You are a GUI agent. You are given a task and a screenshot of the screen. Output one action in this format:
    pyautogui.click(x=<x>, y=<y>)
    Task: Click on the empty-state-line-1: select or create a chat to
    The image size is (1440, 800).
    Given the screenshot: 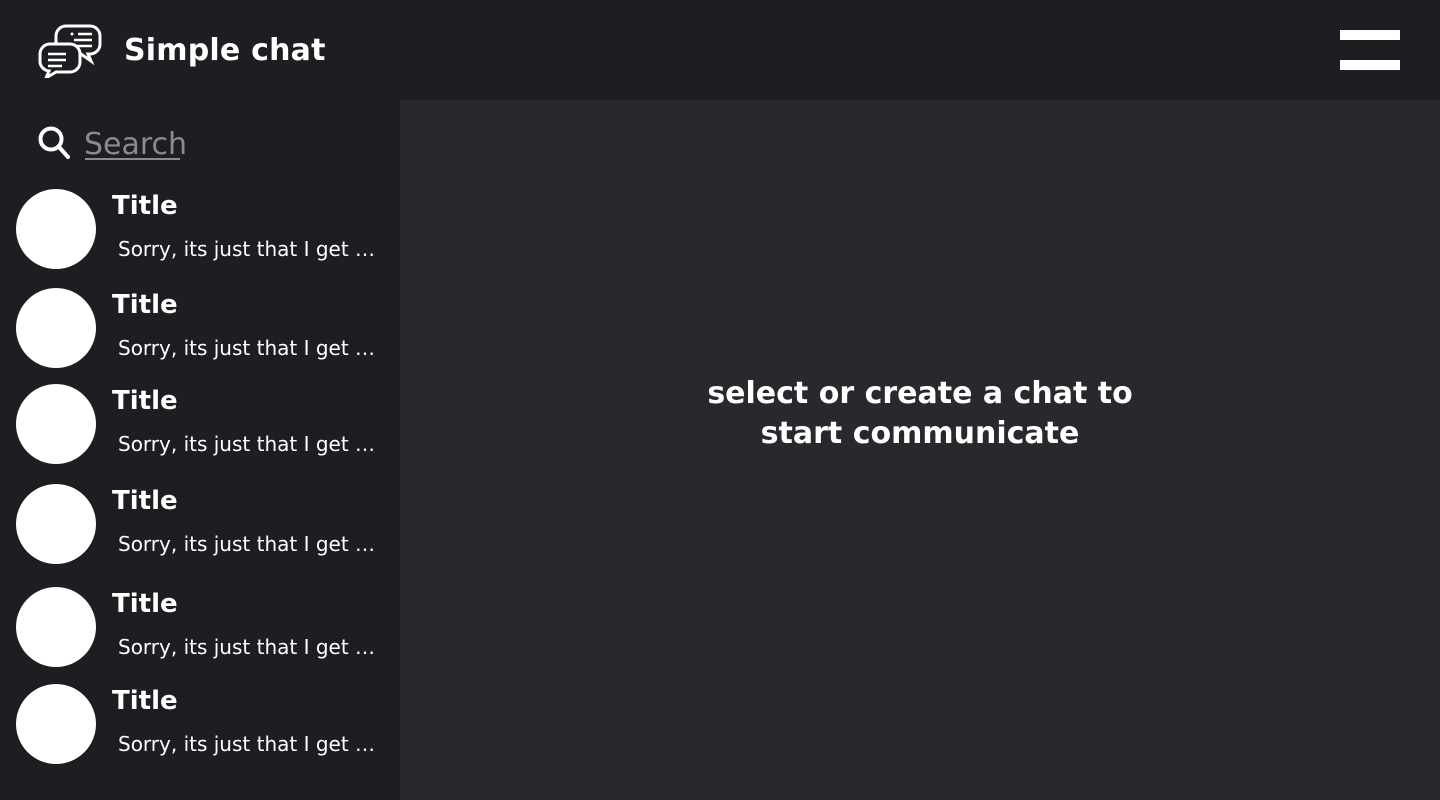 What is the action you would take?
    pyautogui.click(x=920, y=393)
    